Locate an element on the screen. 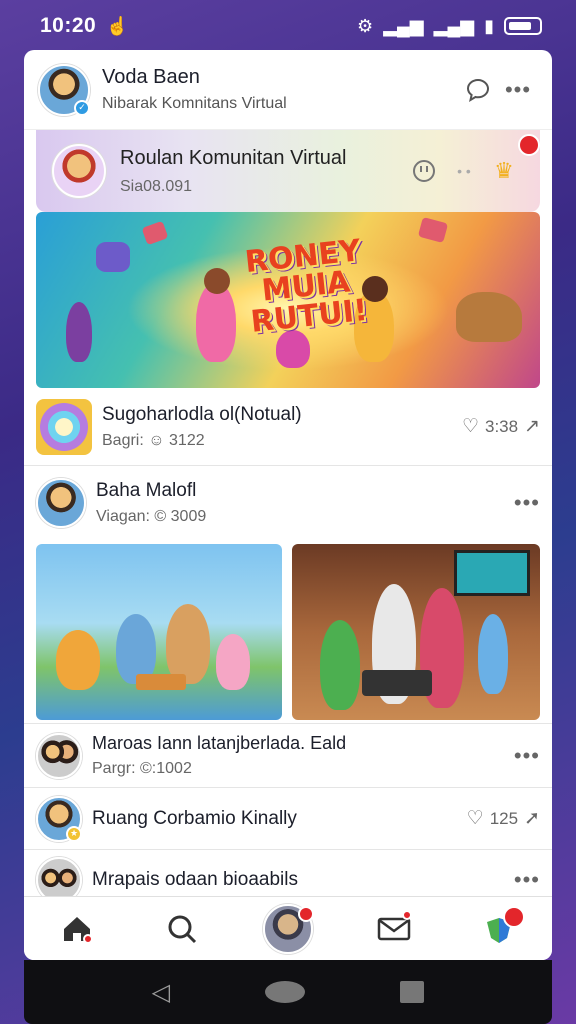  profile-icon is located at coordinates (288, 928).